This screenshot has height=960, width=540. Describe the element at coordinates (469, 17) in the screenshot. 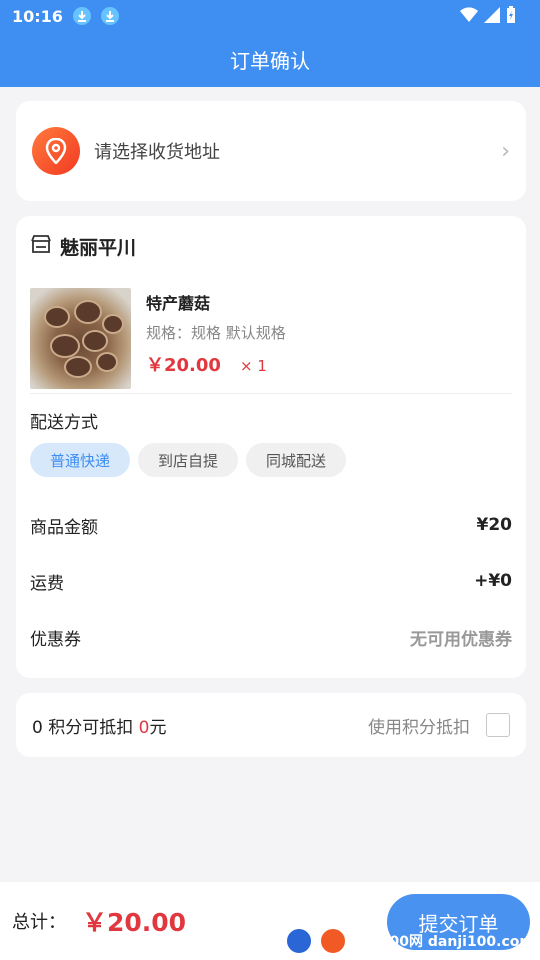

I see `wifi-icon` at that location.